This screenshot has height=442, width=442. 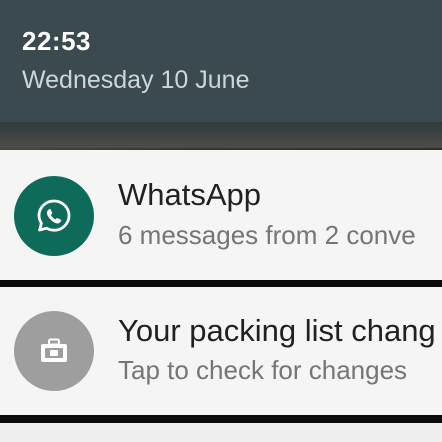 I want to click on notification-partial, so click(x=221, y=432).